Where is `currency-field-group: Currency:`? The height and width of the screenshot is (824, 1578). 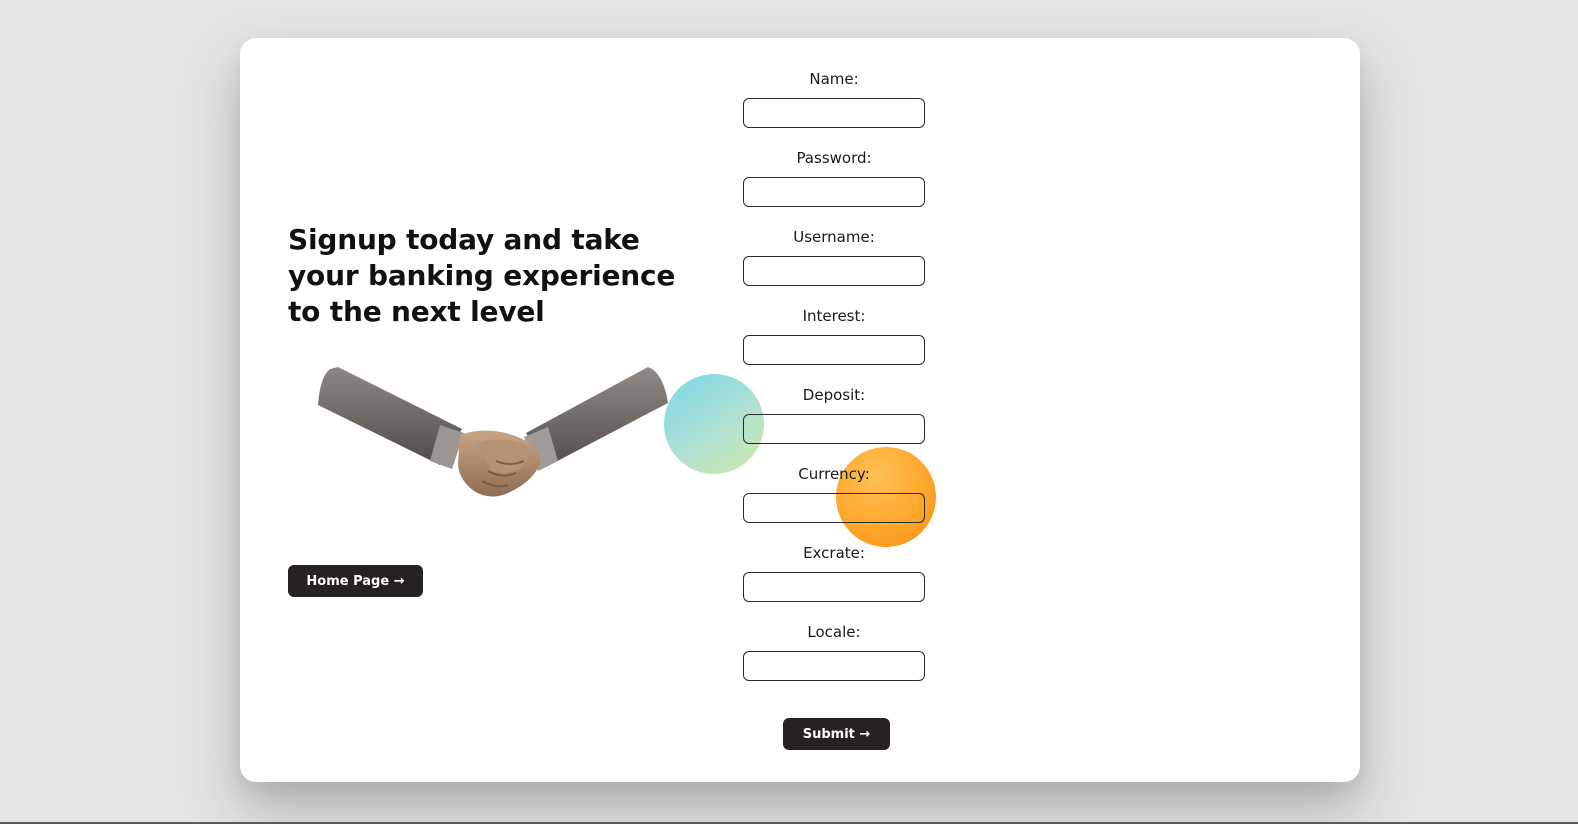 currency-field-group: Currency: is located at coordinates (834, 502).